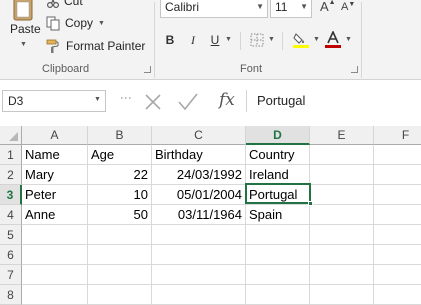 This screenshot has height=305, width=421. What do you see at coordinates (120, 155) in the screenshot?
I see `cell-b1: Age` at bounding box center [120, 155].